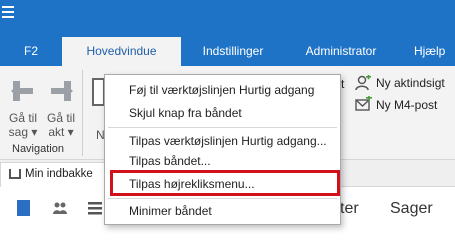  What do you see at coordinates (60, 208) in the screenshot?
I see `people-icon` at bounding box center [60, 208].